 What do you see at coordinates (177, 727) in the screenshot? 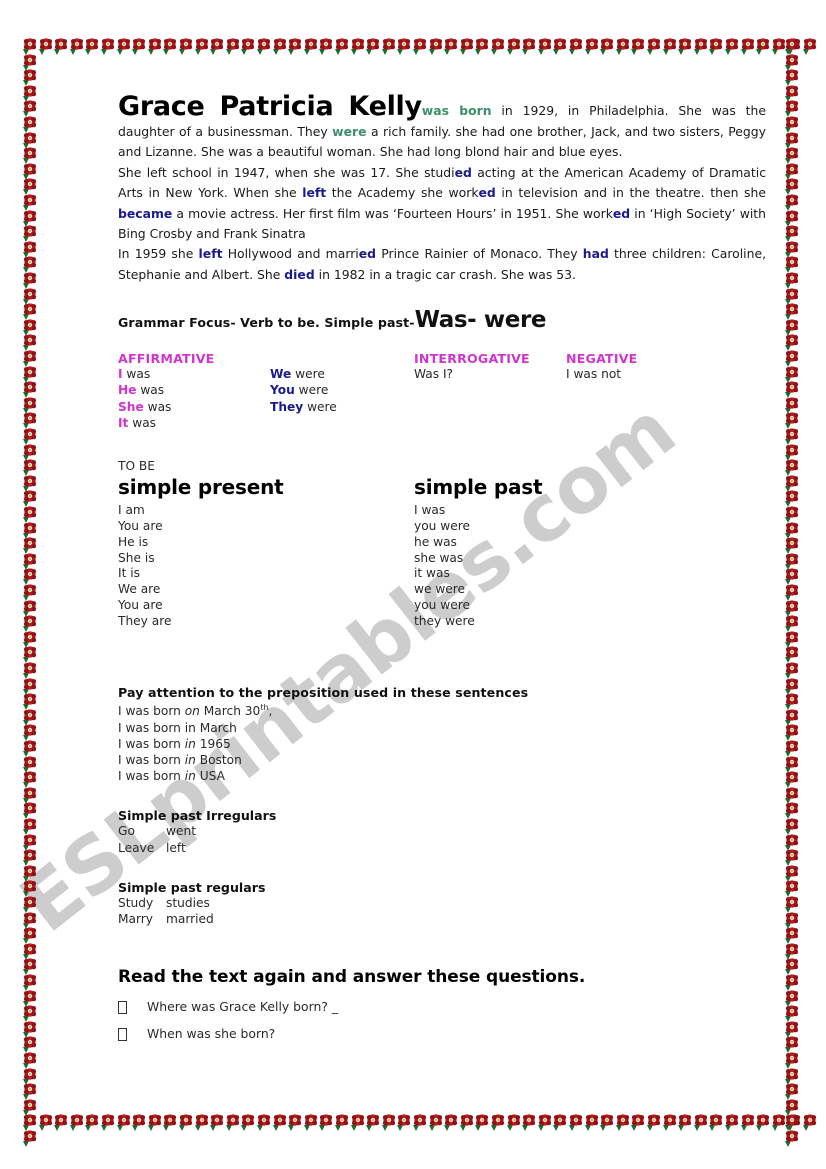
I see `preposition-line: I was born in March` at bounding box center [177, 727].